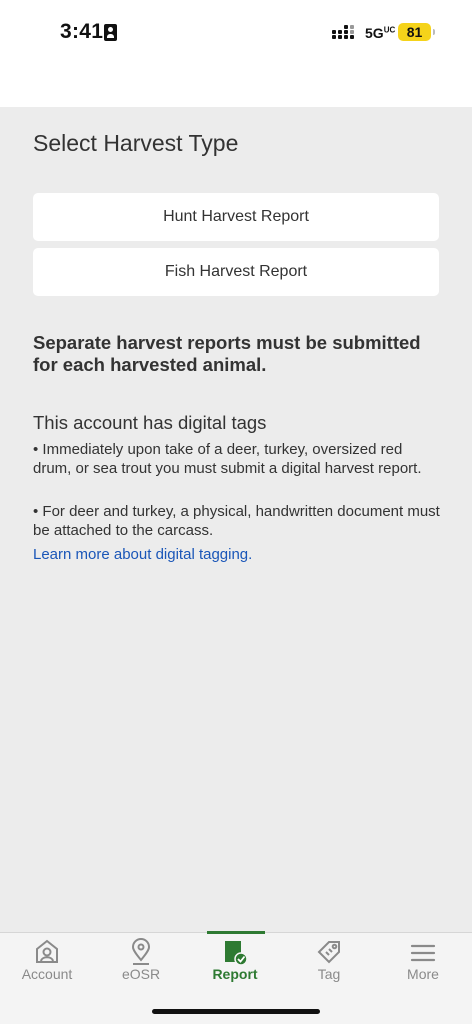  What do you see at coordinates (141, 952) in the screenshot?
I see `location-pin-icon` at bounding box center [141, 952].